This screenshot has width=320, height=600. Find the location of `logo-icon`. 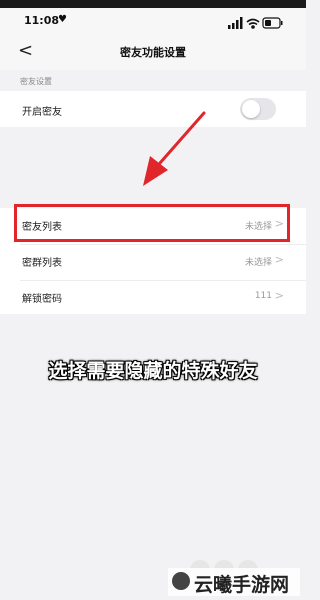

logo-icon is located at coordinates (181, 581).